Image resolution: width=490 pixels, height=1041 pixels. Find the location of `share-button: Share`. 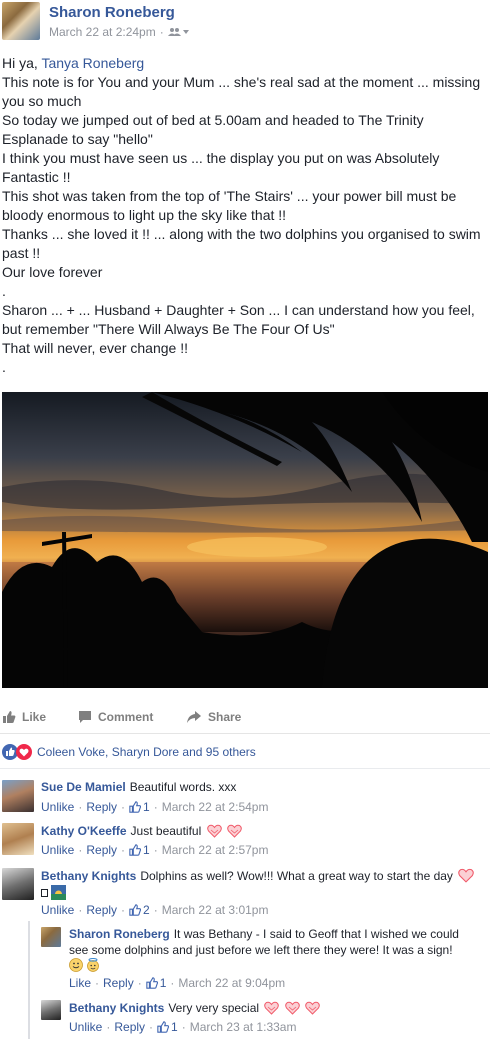

share-button: Share is located at coordinates (213, 717).